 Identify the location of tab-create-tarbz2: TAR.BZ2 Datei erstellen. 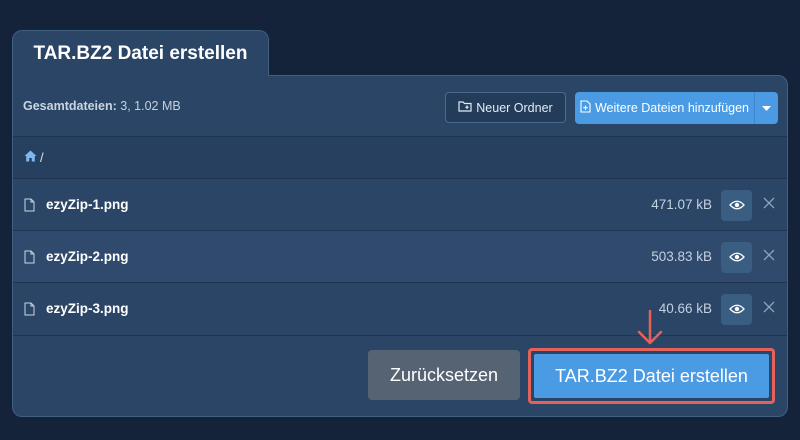
(140, 53).